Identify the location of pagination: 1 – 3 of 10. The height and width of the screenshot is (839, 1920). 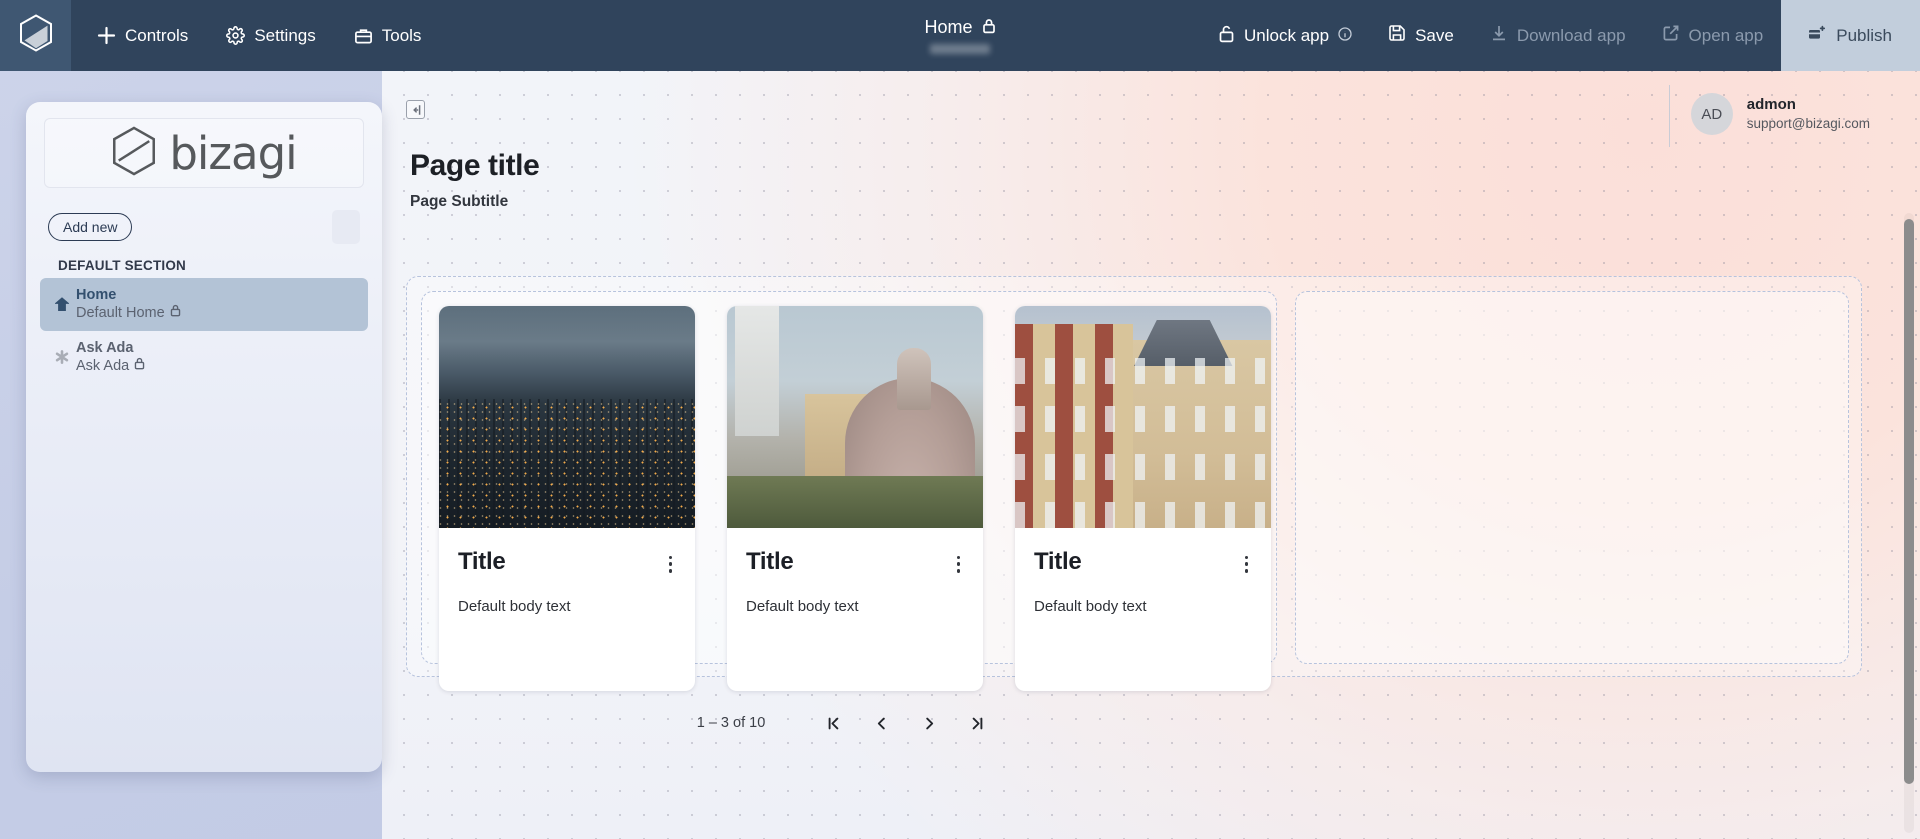
(849, 723).